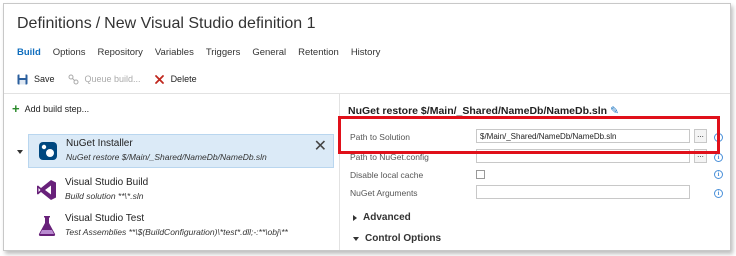 The height and width of the screenshot is (256, 736). Describe the element at coordinates (104, 196) in the screenshot. I see `build-step-description: Build solution **\*.sln` at that location.